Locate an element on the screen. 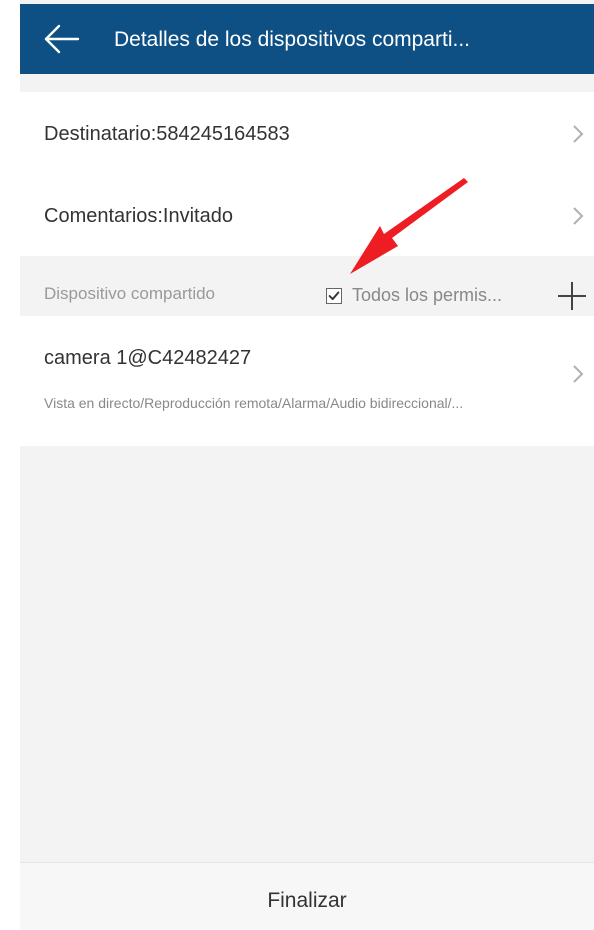 The height and width of the screenshot is (930, 594). plus-icon is located at coordinates (572, 296).